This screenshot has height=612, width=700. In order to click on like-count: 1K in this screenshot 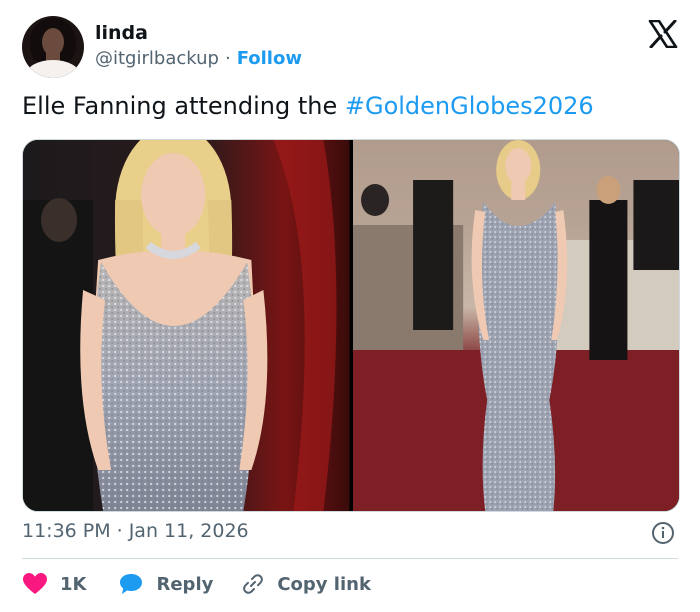, I will do `click(73, 584)`.